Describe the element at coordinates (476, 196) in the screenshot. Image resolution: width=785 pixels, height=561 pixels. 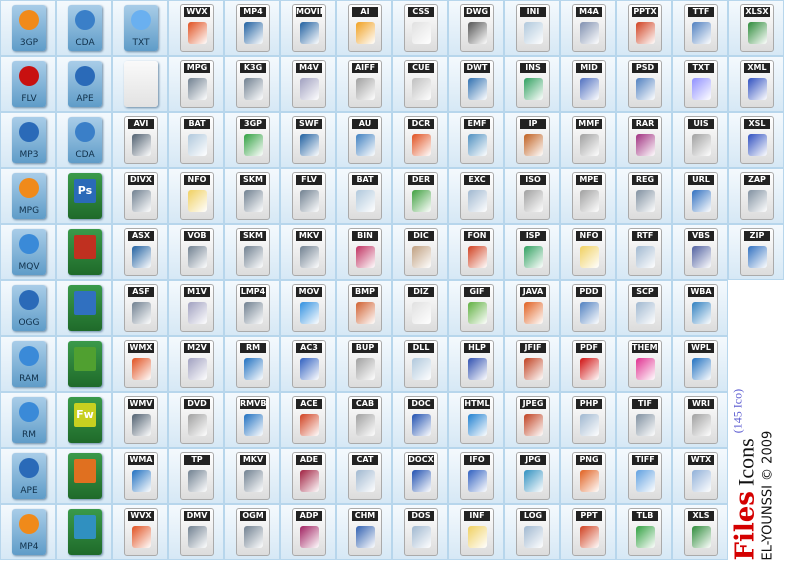
I see `file-icon-exc: EXC` at that location.